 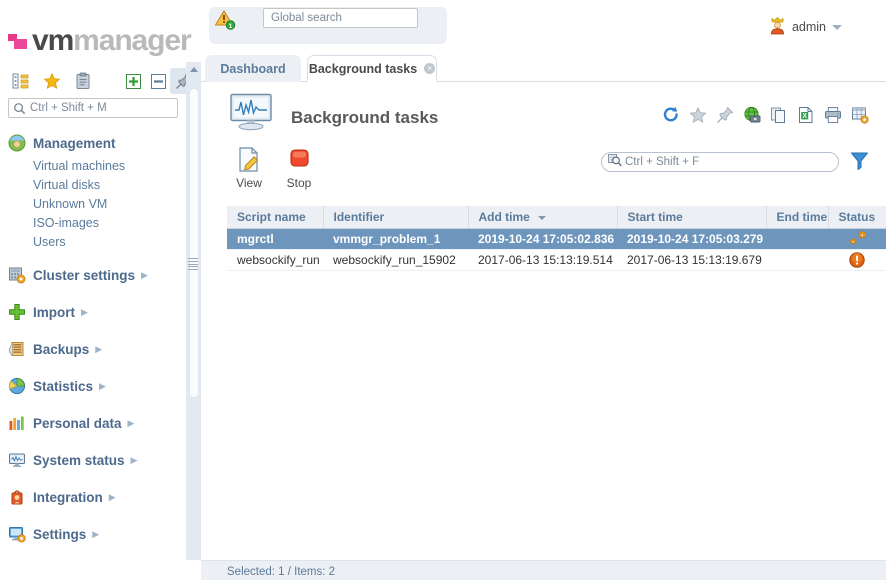 I want to click on sidebar-sub-label: Virtual disks, so click(x=67, y=184).